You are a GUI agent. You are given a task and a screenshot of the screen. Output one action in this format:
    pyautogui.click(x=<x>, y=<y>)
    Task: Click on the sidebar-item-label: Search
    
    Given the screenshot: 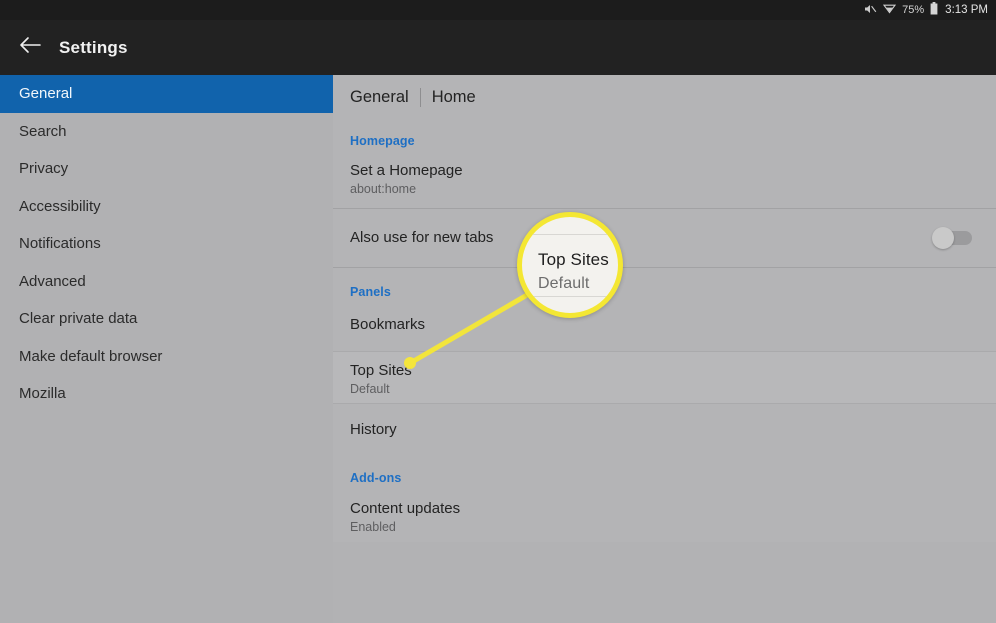 What is the action you would take?
    pyautogui.click(x=43, y=131)
    